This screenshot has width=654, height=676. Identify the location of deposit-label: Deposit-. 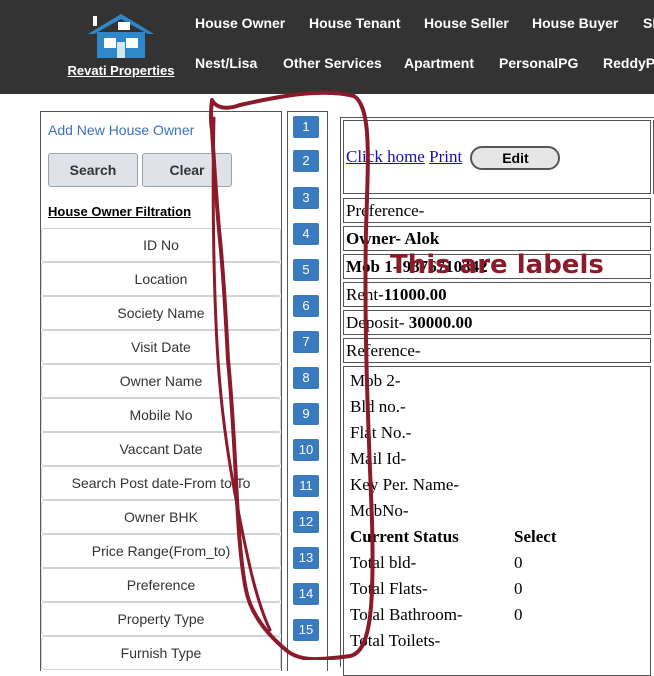
(375, 322).